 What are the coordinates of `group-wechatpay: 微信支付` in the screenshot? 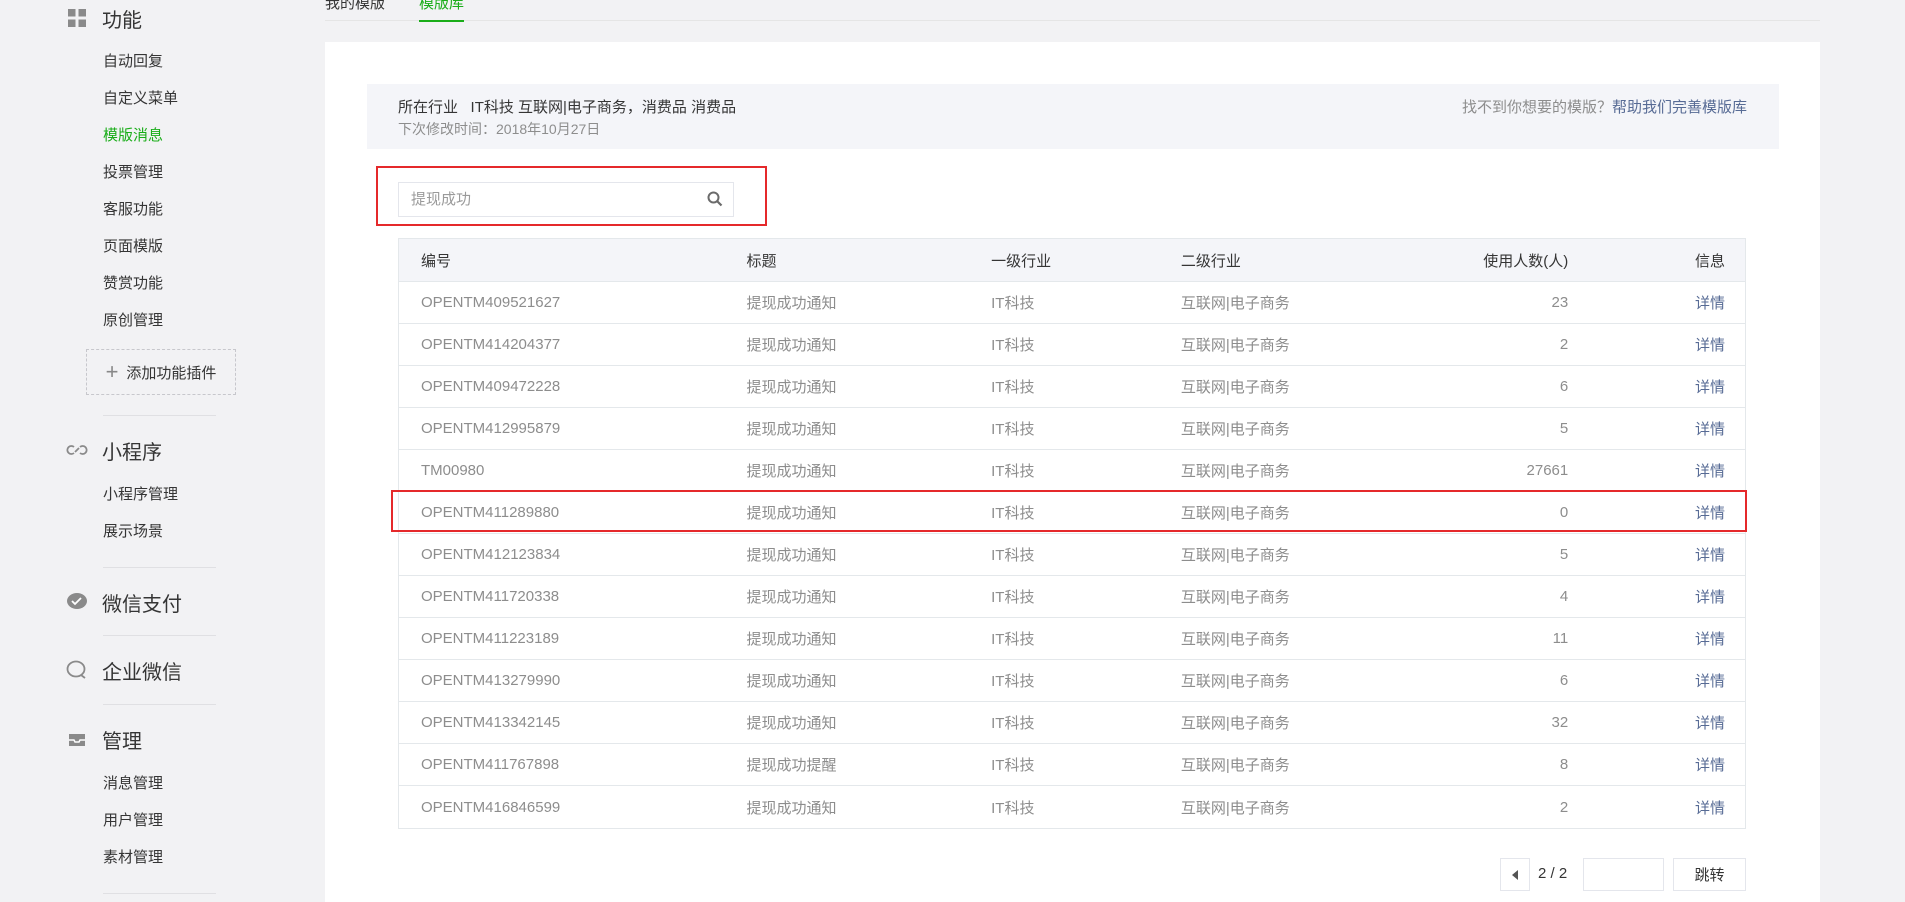 It's located at (124, 602).